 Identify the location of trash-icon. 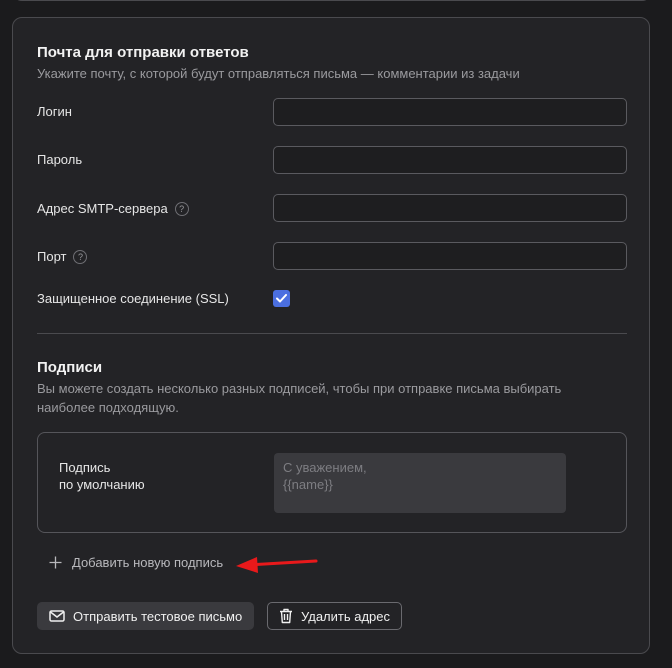
(286, 616).